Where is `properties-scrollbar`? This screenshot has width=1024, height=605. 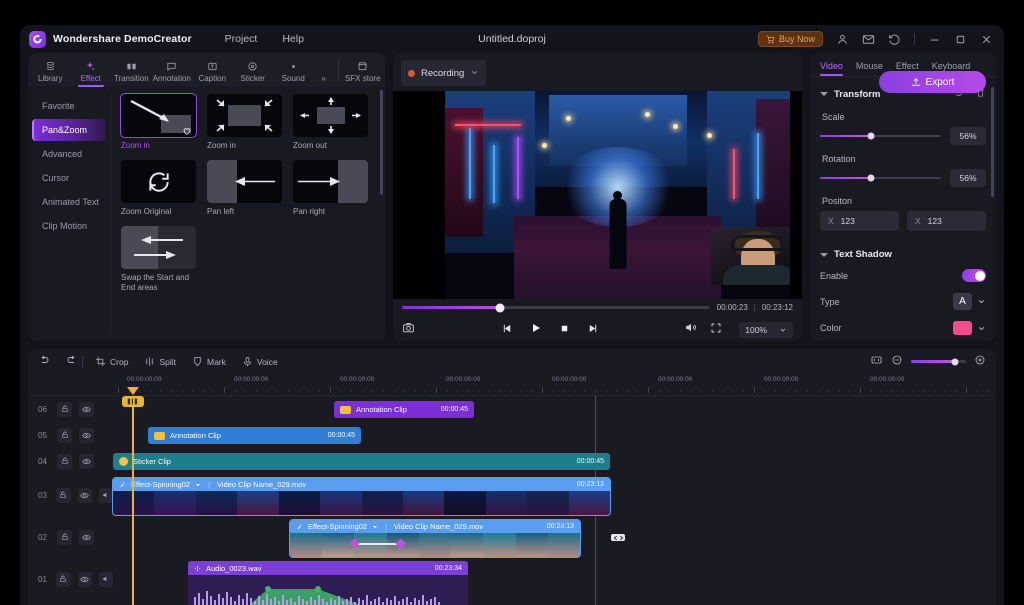 properties-scrollbar is located at coordinates (992, 142).